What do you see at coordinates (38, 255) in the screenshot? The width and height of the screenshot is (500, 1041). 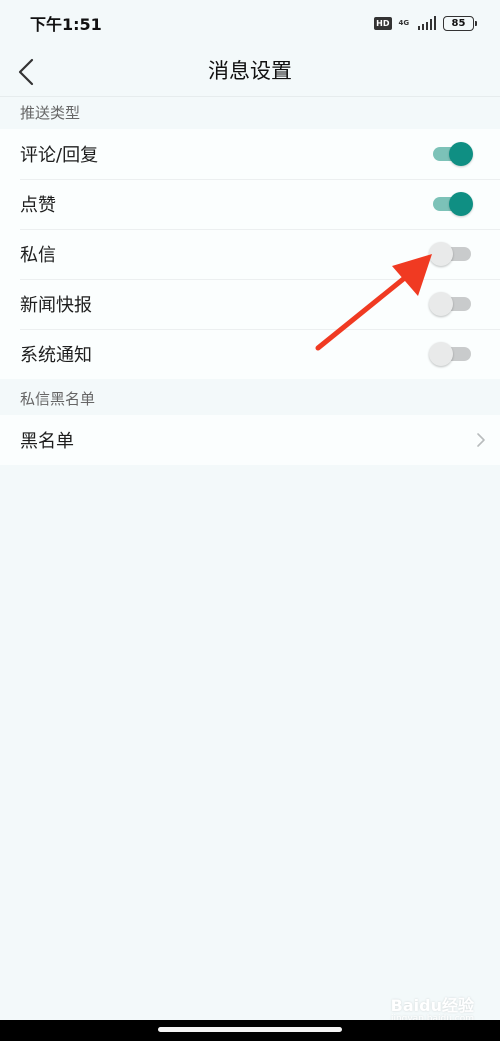 I see `setting-label: 私信` at bounding box center [38, 255].